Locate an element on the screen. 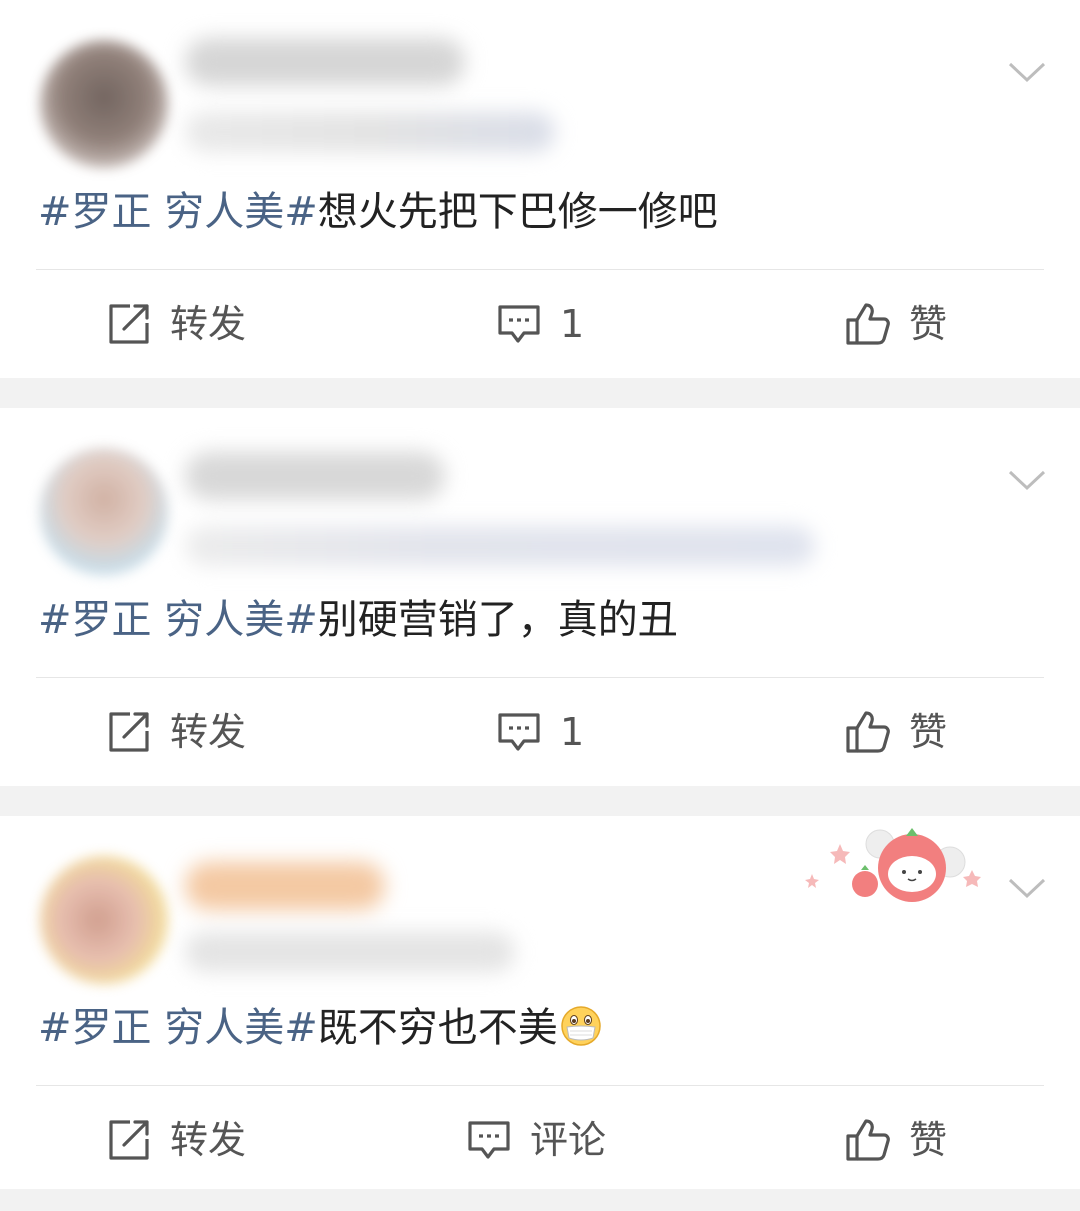  tomato-mouse-sticker is located at coordinates (893, 865).